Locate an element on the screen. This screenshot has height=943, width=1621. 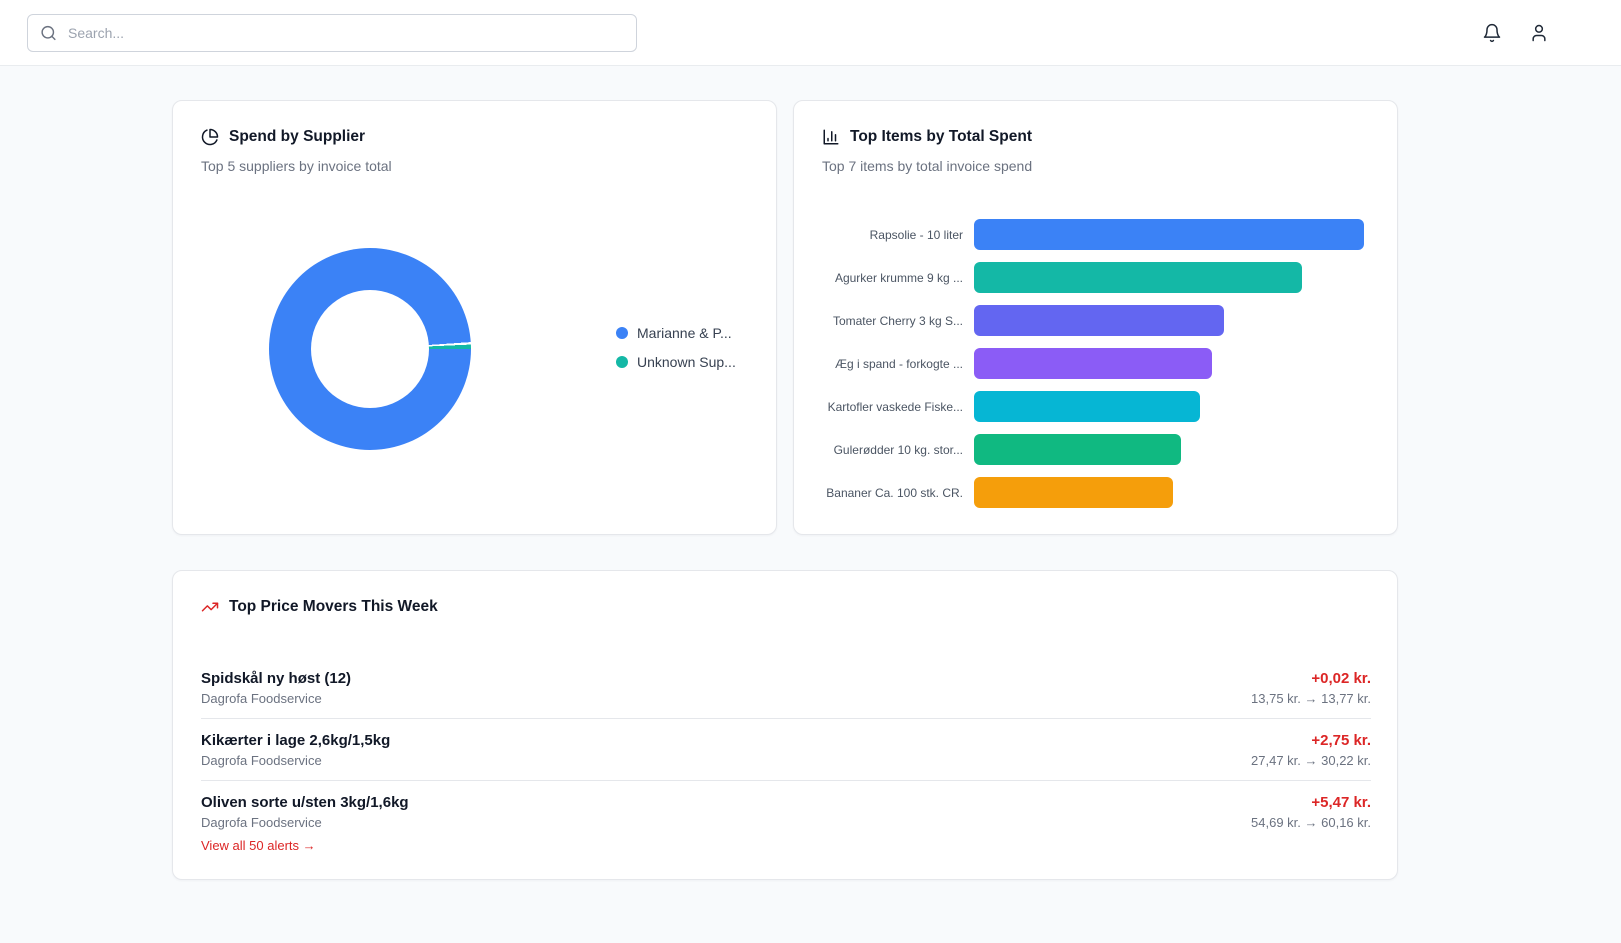
search-input is located at coordinates (332, 32).